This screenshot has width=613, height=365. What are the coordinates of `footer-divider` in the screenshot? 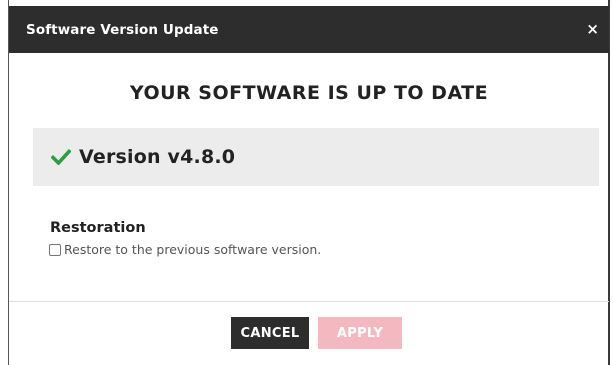 It's located at (309, 301).